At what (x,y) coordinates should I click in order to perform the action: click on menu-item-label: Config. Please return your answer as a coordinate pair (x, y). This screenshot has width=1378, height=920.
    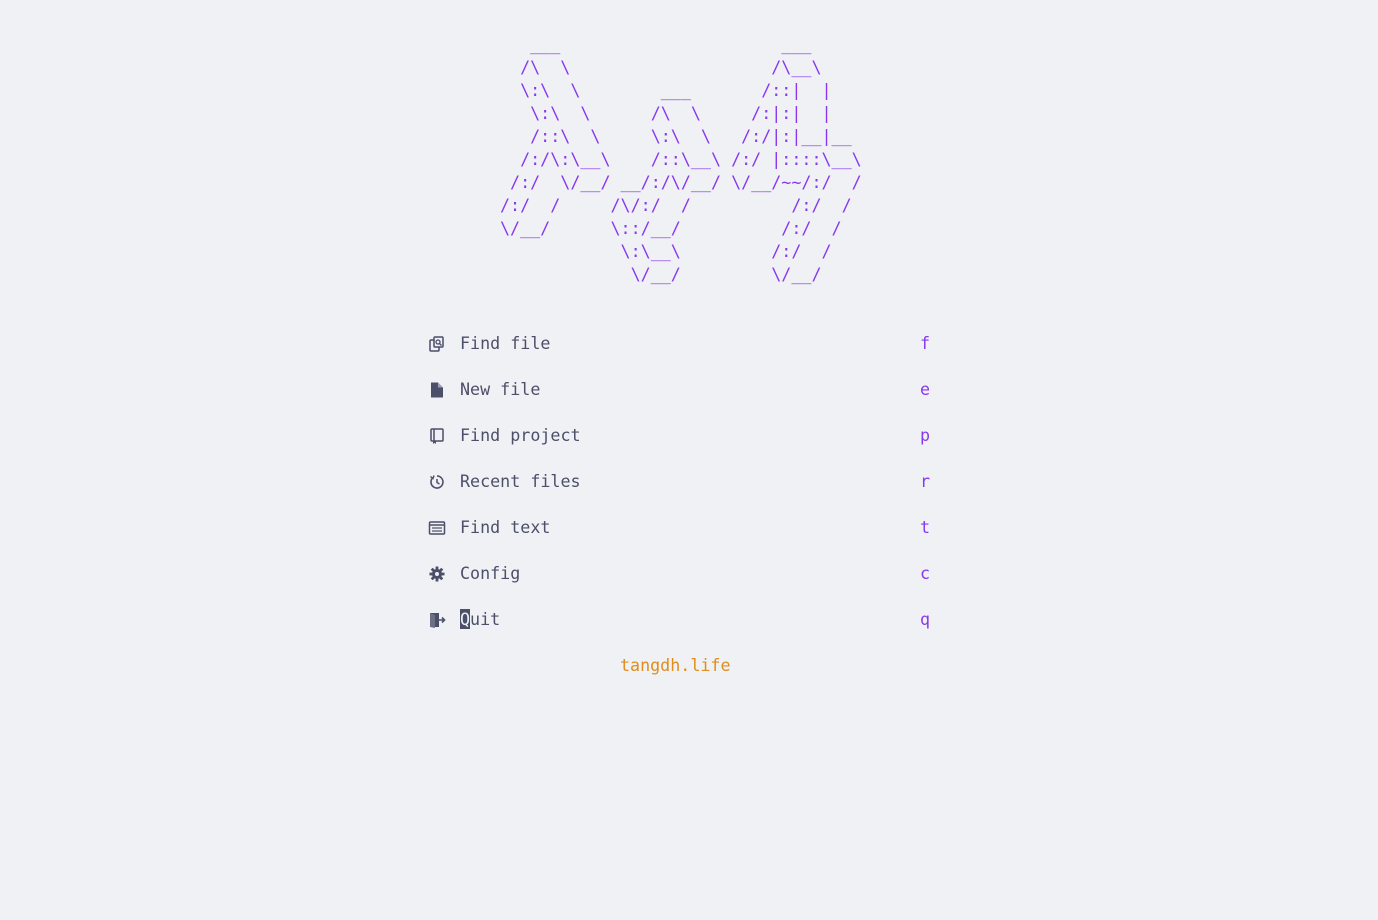
    Looking at the image, I should click on (490, 573).